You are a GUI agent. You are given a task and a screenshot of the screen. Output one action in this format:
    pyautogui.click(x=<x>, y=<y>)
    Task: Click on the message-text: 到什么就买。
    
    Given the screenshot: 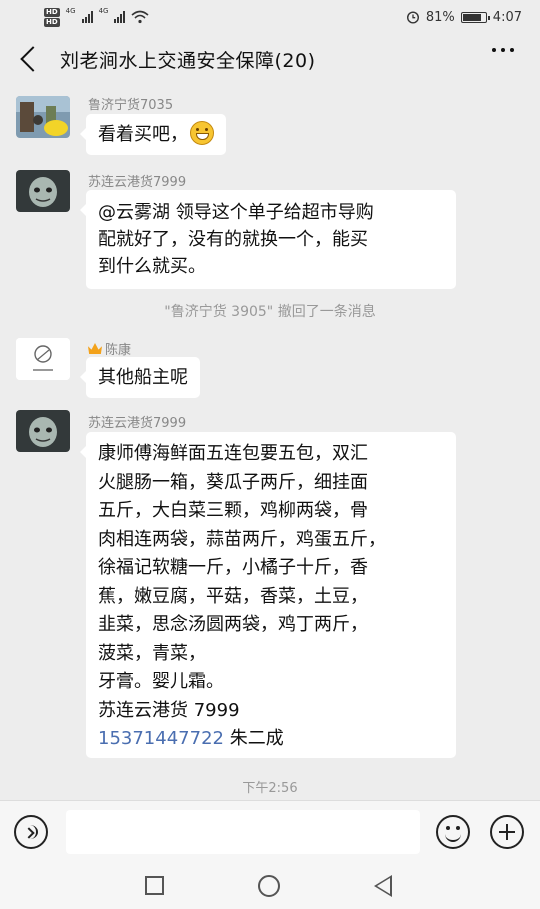 What is the action you would take?
    pyautogui.click(x=152, y=266)
    